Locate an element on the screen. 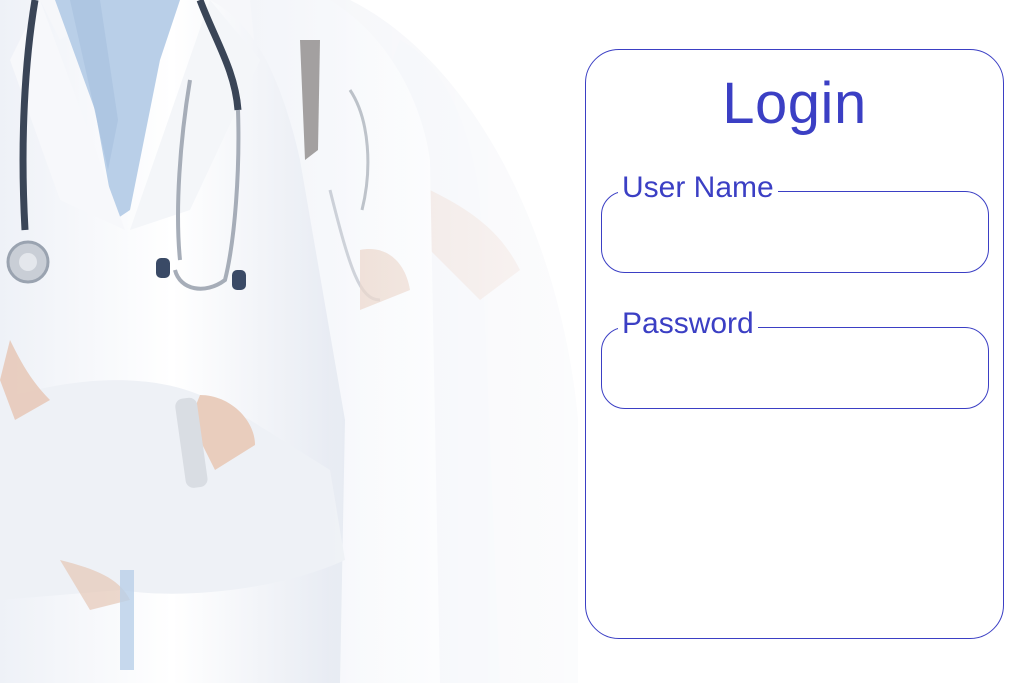 This screenshot has height=683, width=1024. username-label: User Name is located at coordinates (698, 188).